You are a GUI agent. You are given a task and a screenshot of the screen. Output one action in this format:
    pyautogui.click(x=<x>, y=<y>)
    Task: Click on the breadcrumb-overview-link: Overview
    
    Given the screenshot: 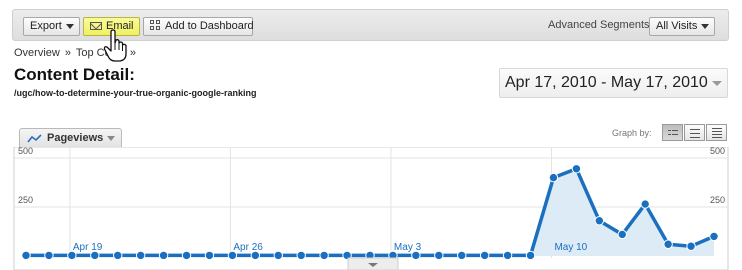 What is the action you would take?
    pyautogui.click(x=37, y=53)
    